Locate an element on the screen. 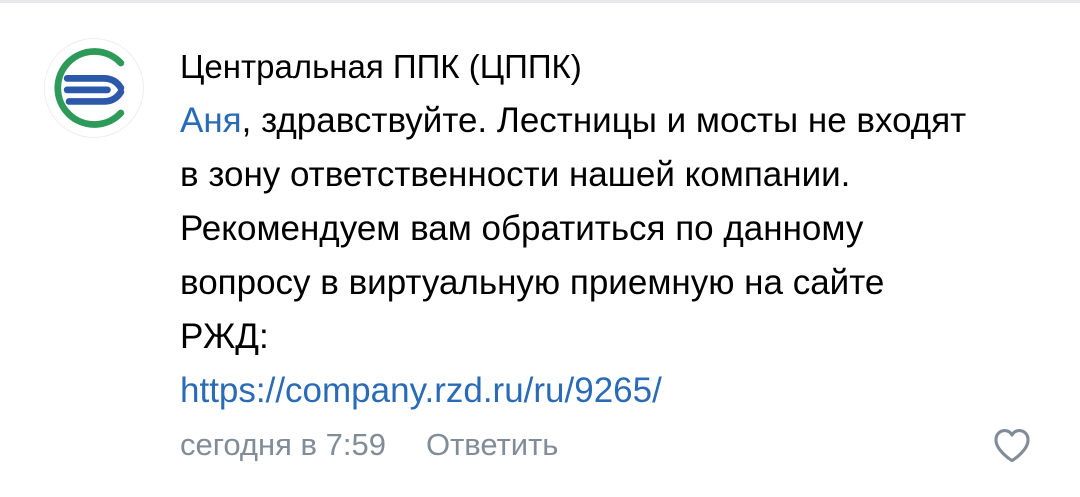 The image size is (1080, 497). comment-author: Центральная ППК (ЦППК) is located at coordinates (590, 67).